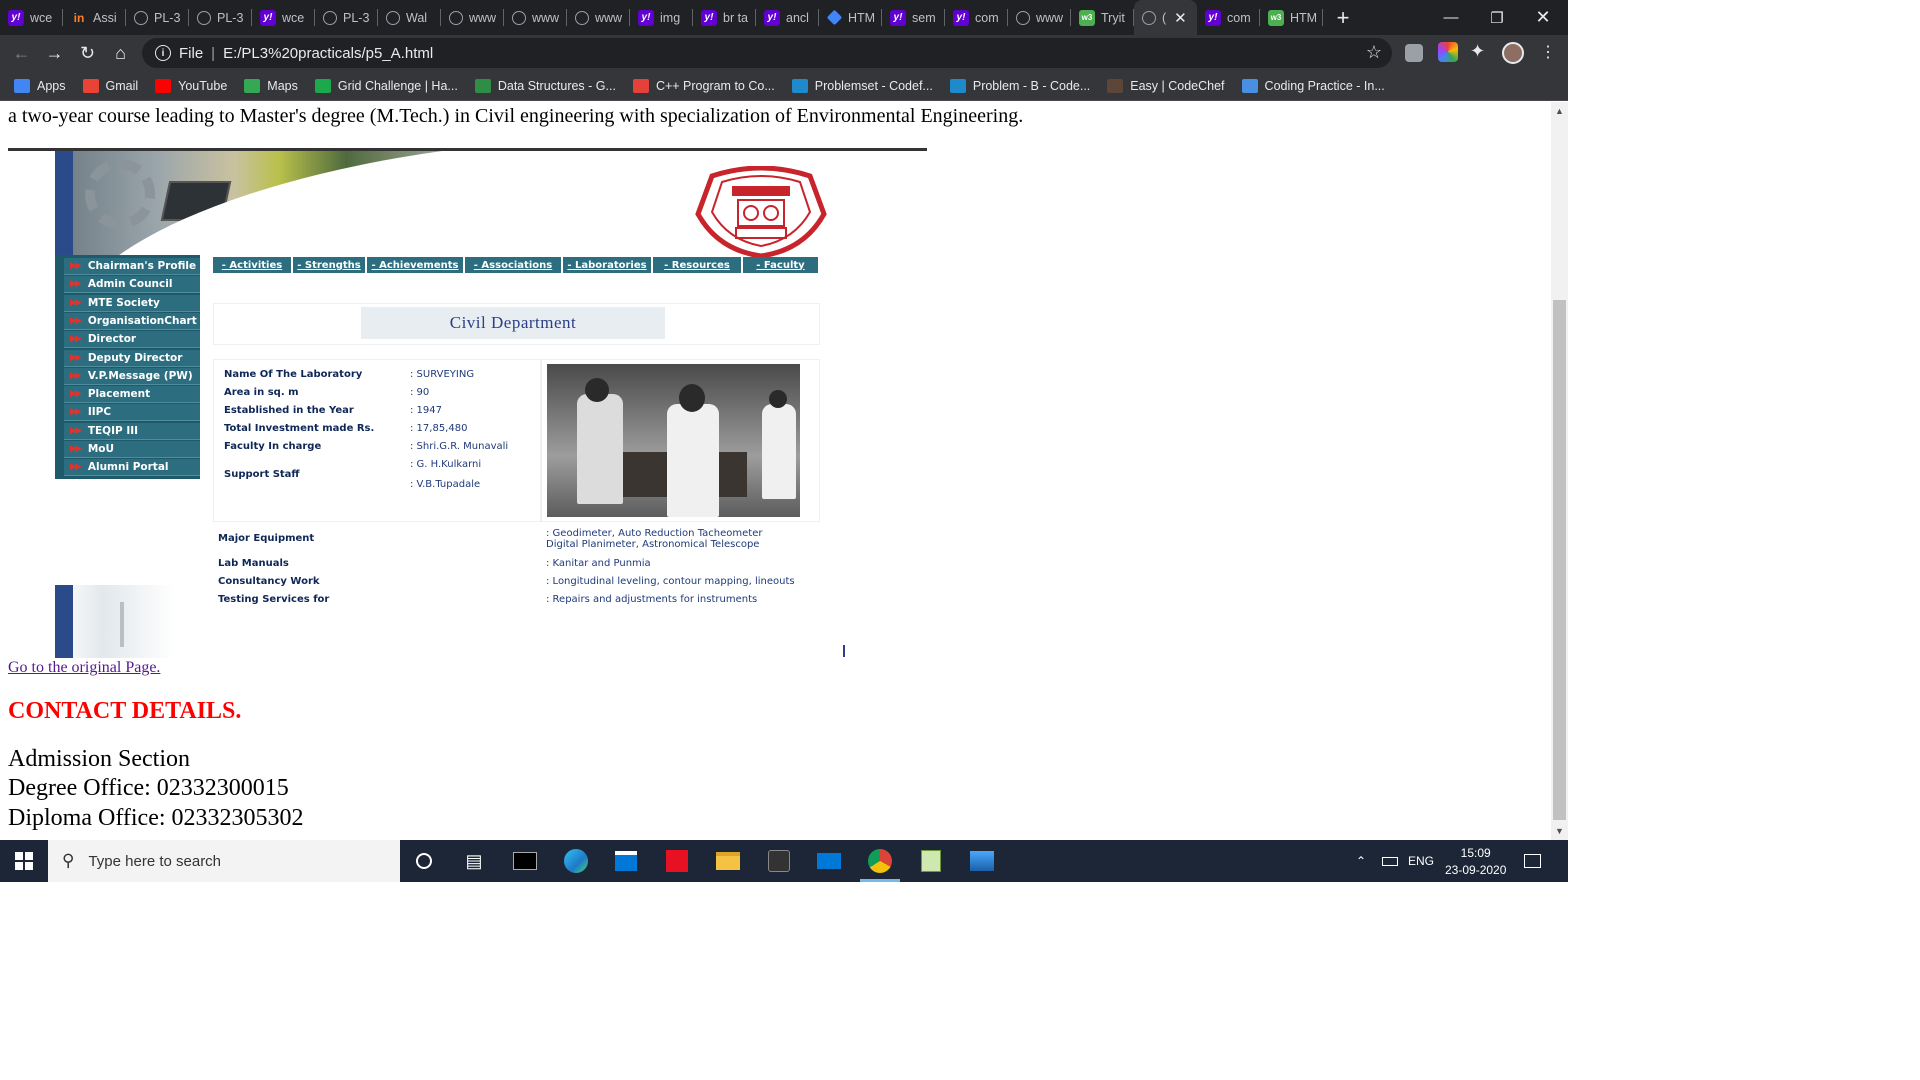  What do you see at coordinates (931, 861) in the screenshot?
I see `notepad-plus-icon` at bounding box center [931, 861].